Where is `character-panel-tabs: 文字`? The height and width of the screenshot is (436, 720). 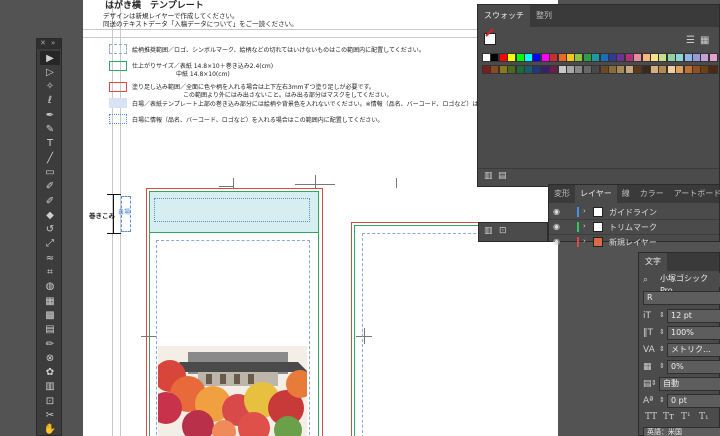 character-panel-tabs: 文字 is located at coordinates (679, 262).